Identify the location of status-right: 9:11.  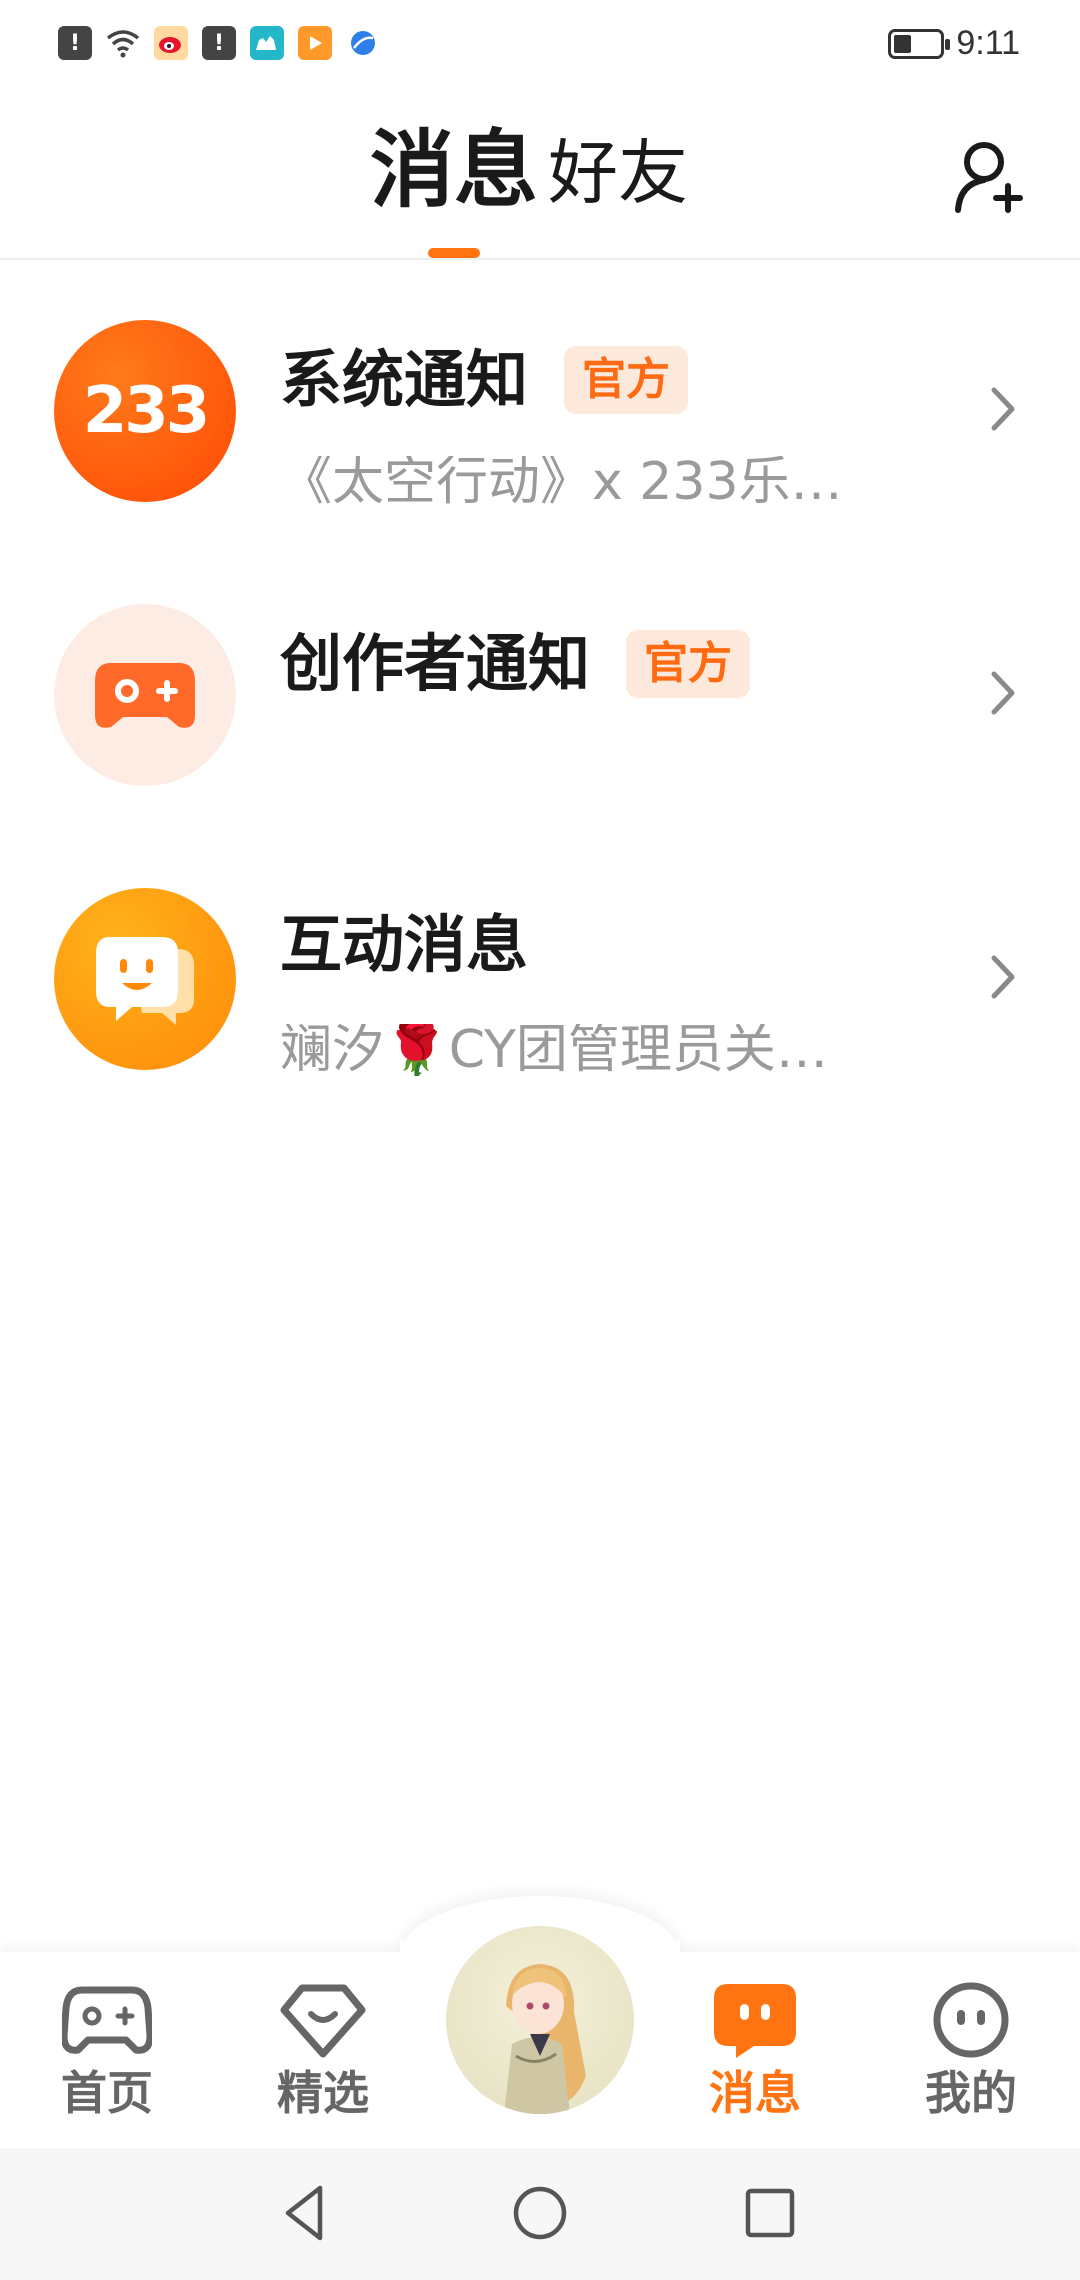
(954, 43).